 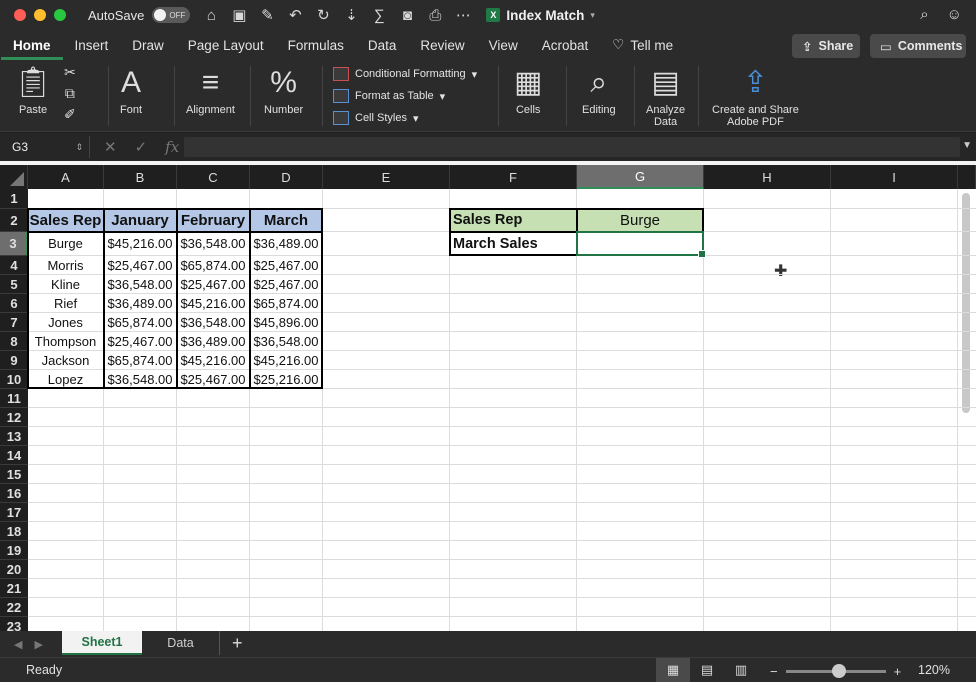 I want to click on zoom-slider-knob, so click(x=838, y=671).